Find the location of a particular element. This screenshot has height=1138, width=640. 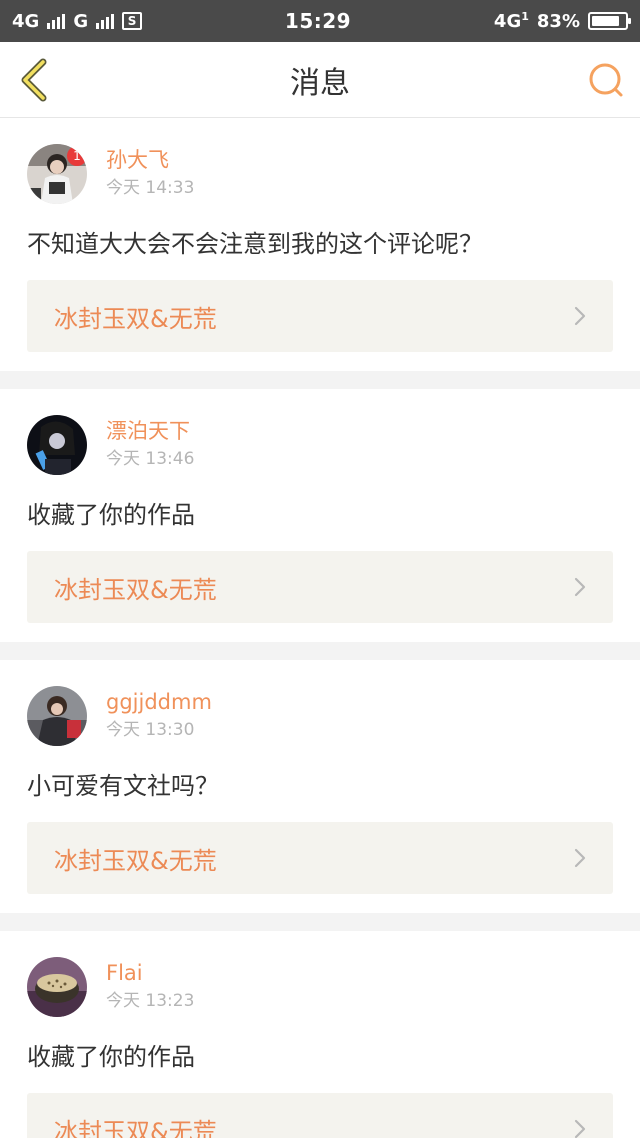

network-label-2: G is located at coordinates (81, 21).